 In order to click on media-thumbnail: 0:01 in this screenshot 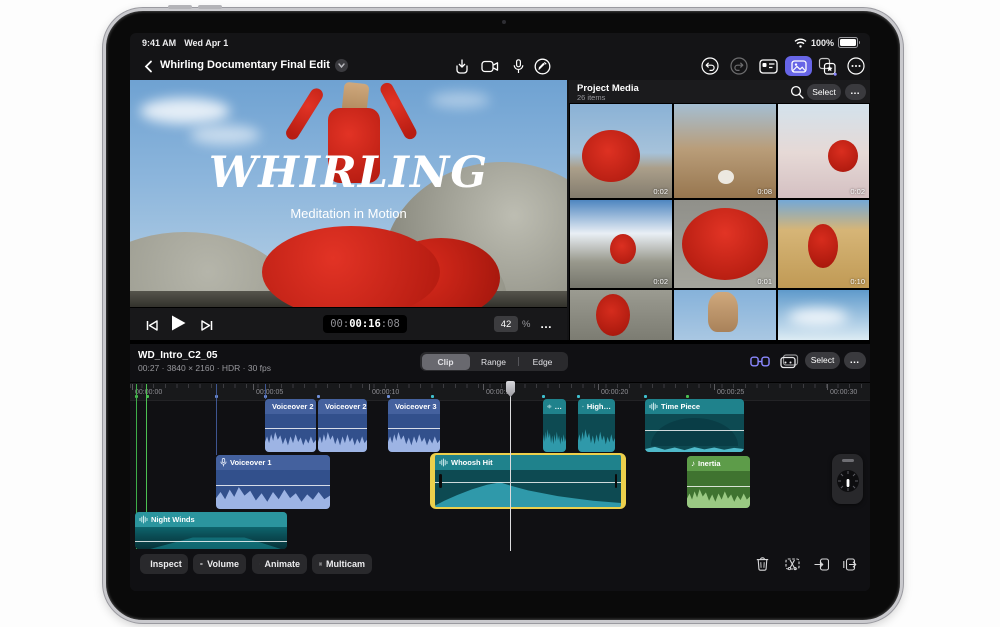, I will do `click(725, 244)`.